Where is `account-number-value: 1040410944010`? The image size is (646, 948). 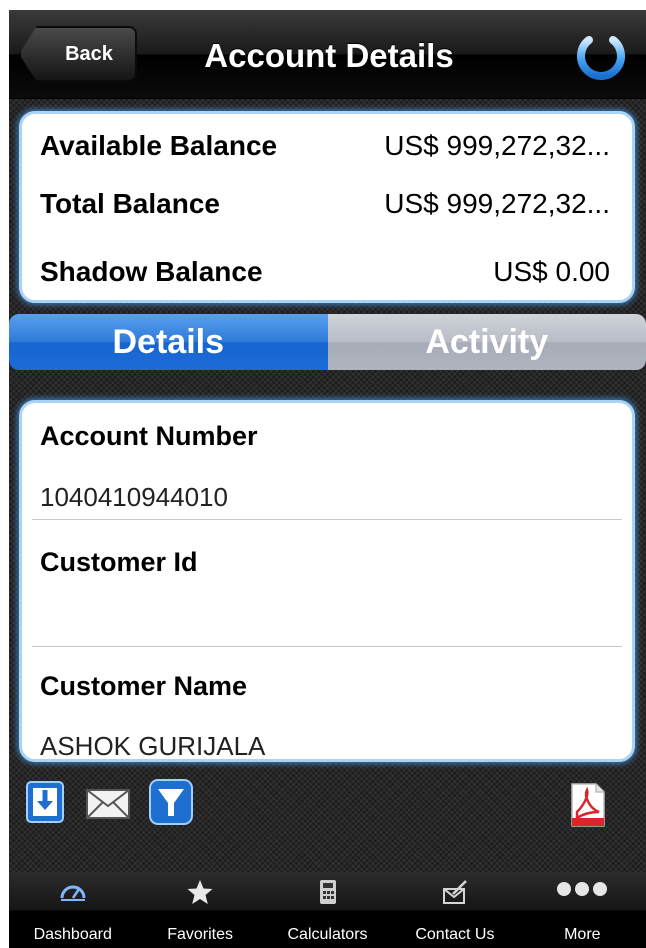 account-number-value: 1040410944010 is located at coordinates (134, 497).